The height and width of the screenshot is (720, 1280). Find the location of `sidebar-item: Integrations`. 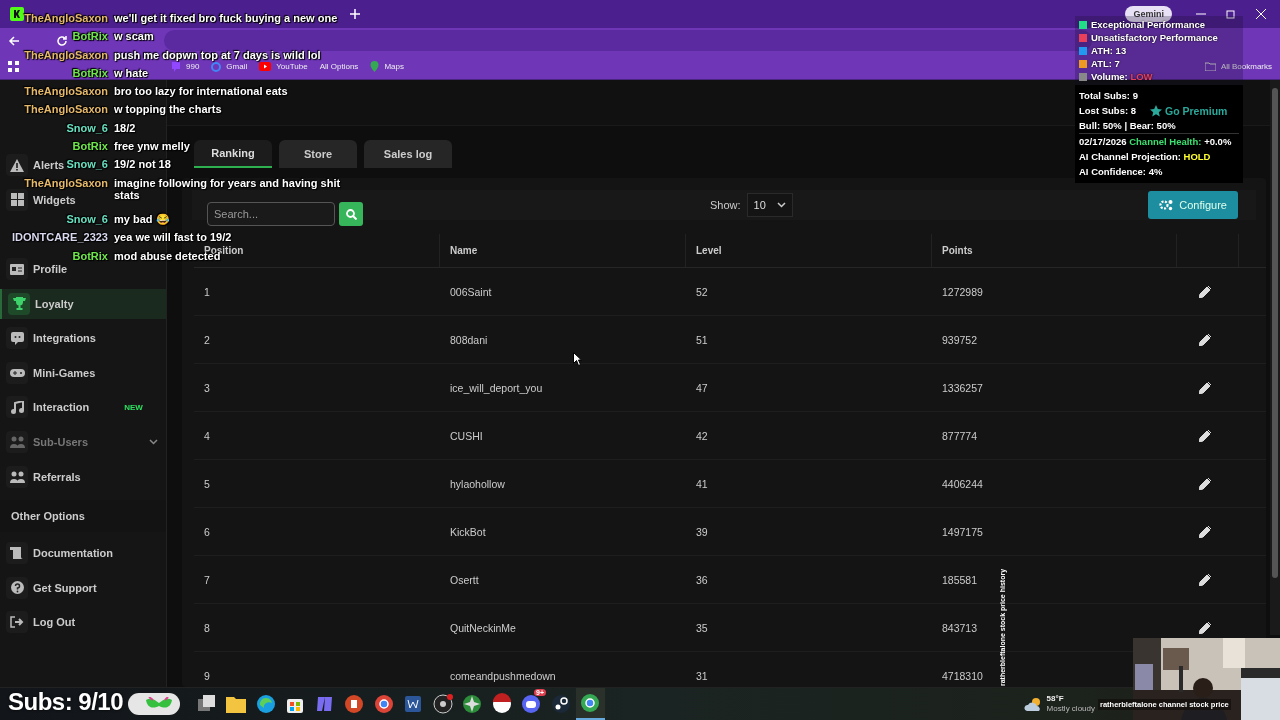

sidebar-item: Integrations is located at coordinates (48, 338).